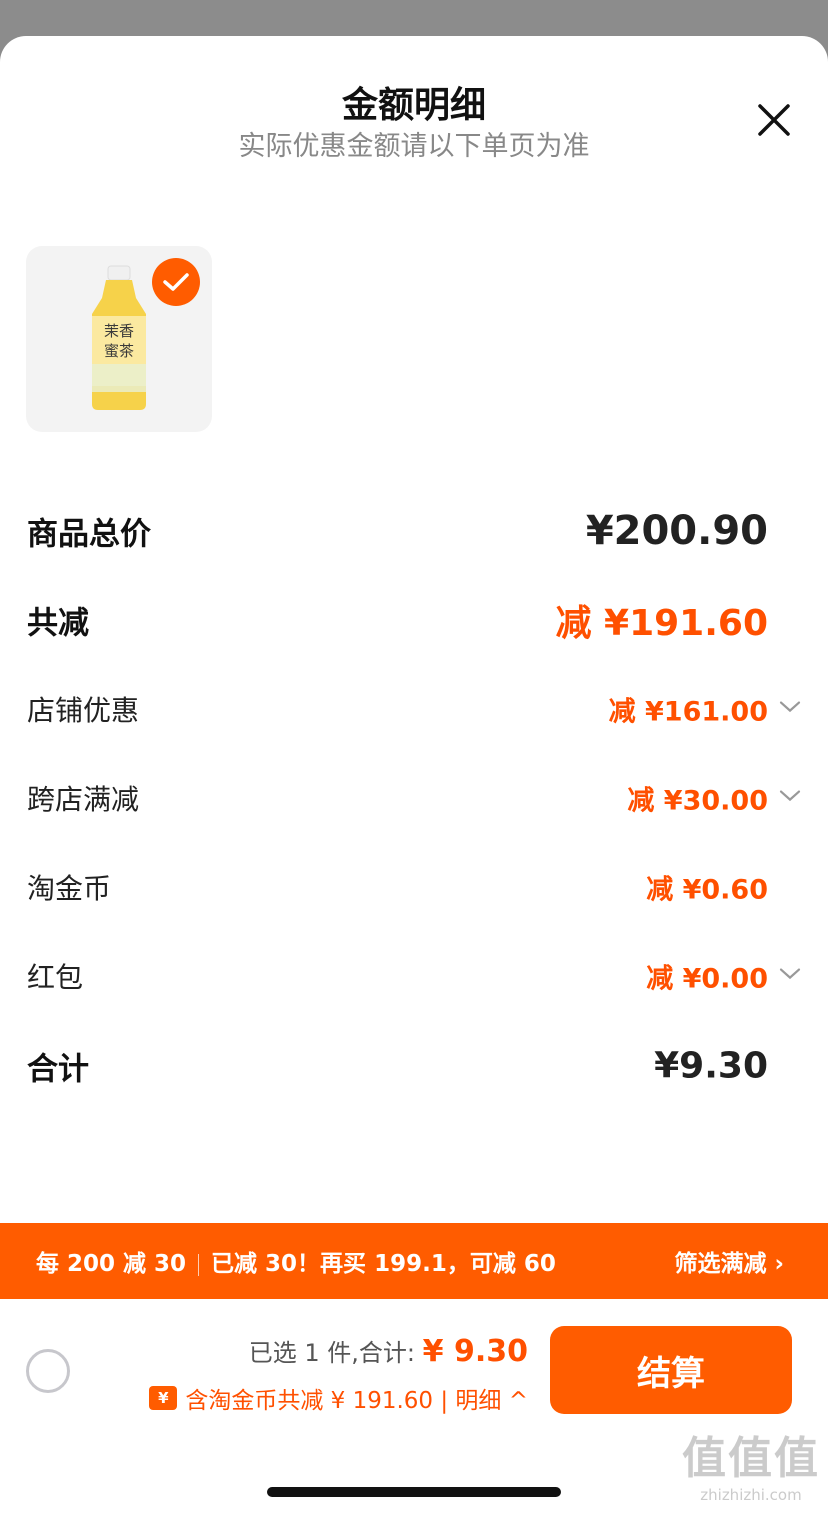 This screenshot has height=1514, width=828. I want to click on row-shop-discount: 店铺优惠 减 ¥161.00, so click(414, 709).